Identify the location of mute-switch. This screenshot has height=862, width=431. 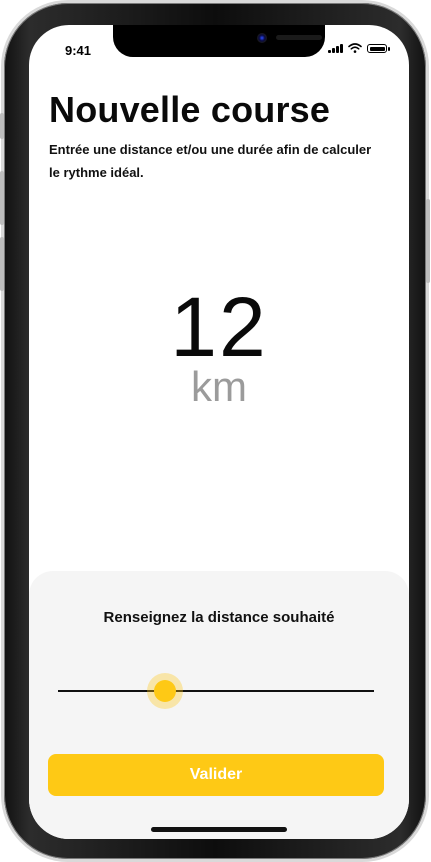
(2, 126).